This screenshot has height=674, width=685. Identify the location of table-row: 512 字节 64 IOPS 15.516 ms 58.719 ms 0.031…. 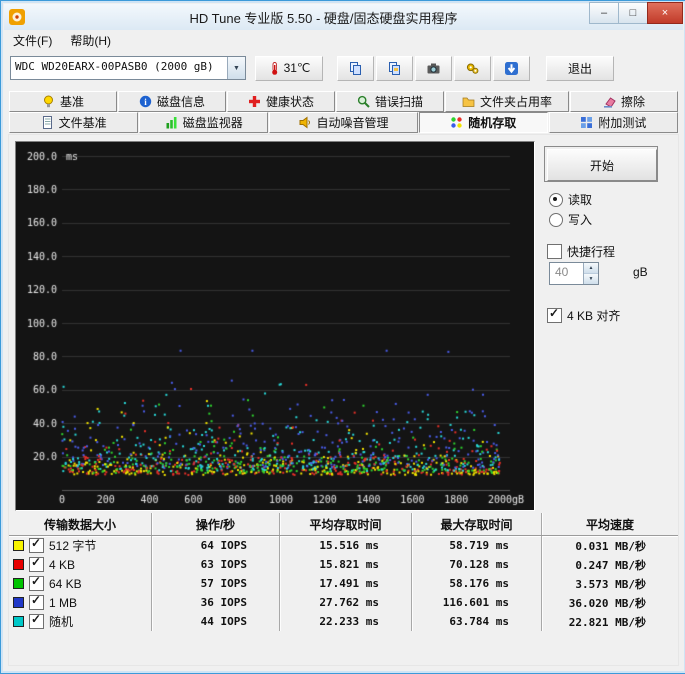
(343, 545).